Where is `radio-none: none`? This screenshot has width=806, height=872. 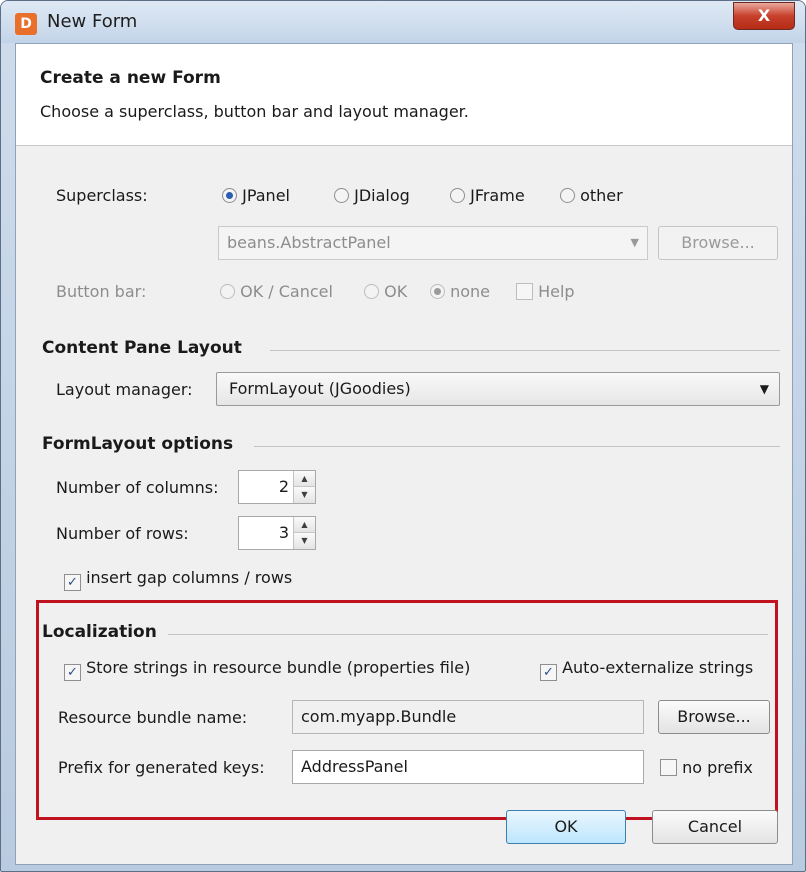
radio-none: none is located at coordinates (460, 291).